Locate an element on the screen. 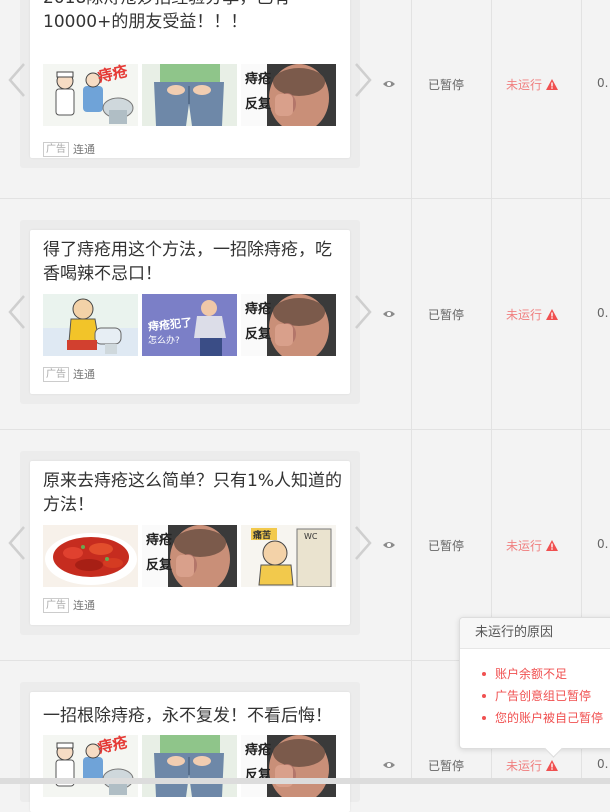 The image size is (610, 812). ad-preview-frame: 一招根除痔疮，永不复发！不看后悔！ is located at coordinates (190, 747).